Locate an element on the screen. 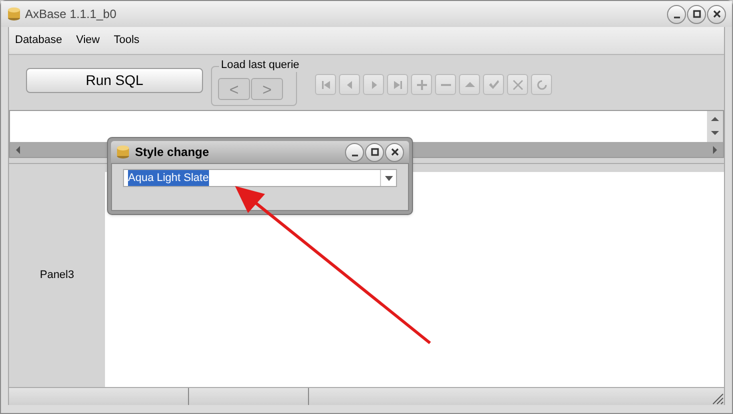 Image resolution: width=733 pixels, height=414 pixels. dropdown-value: Aqua Light Slate is located at coordinates (168, 178).